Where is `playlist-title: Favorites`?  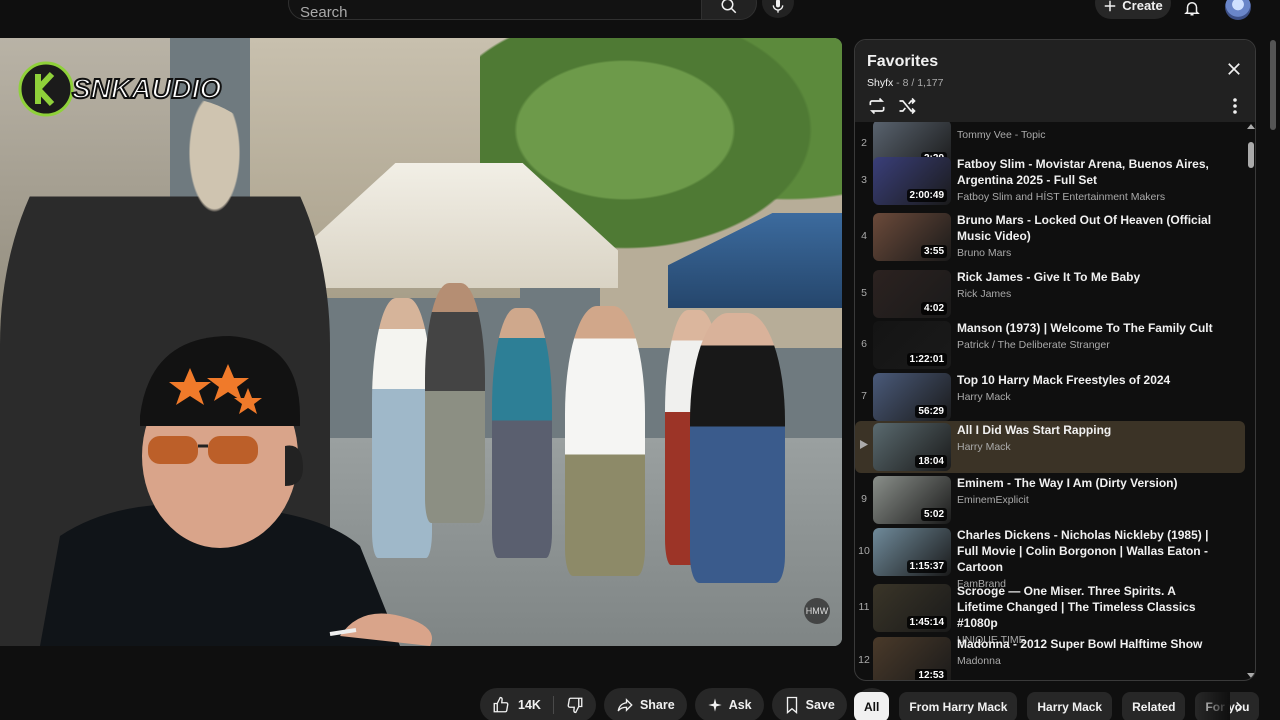 playlist-title: Favorites is located at coordinates (902, 62).